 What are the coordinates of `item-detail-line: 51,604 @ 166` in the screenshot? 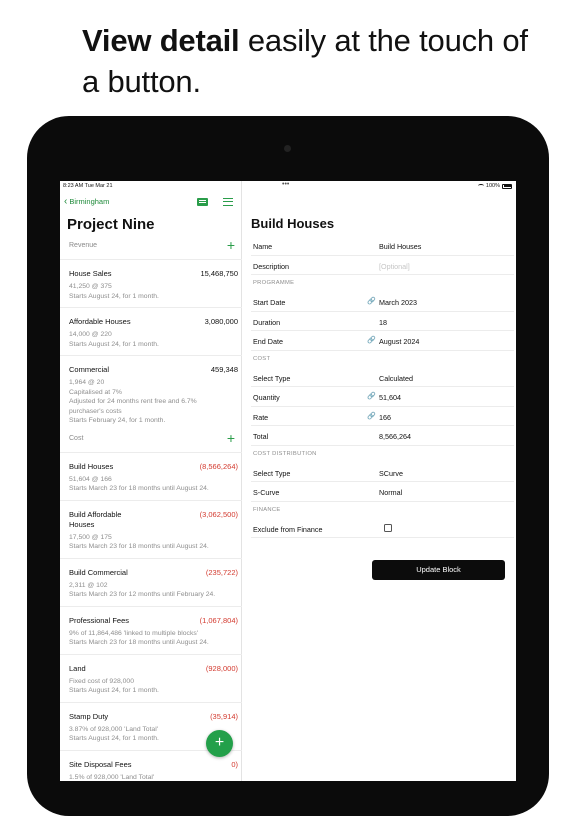 It's located at (90, 479).